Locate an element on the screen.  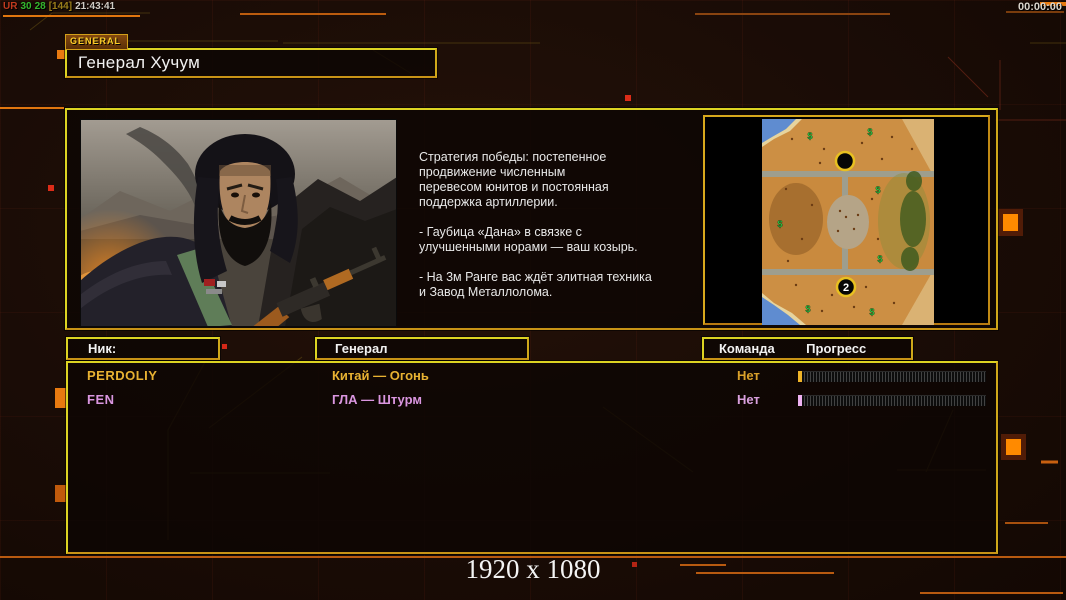
general-header-label: Генерал is located at coordinates (361, 348).